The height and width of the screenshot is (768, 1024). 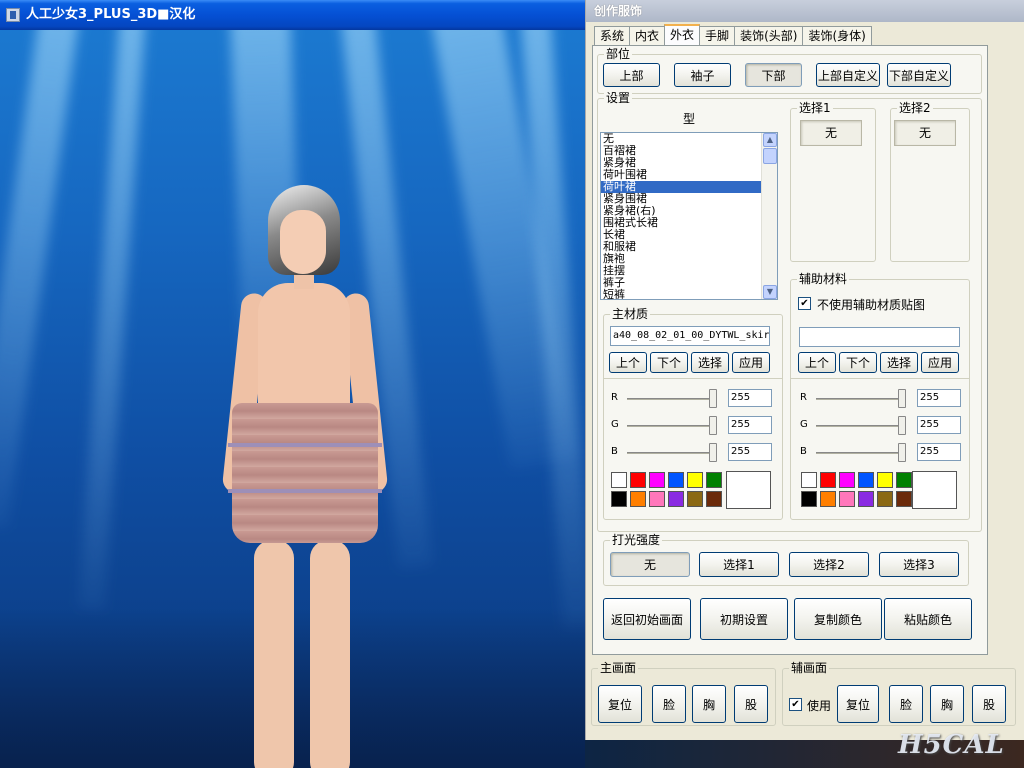 I want to click on initial-settings-button: 初期设置, so click(x=744, y=619).